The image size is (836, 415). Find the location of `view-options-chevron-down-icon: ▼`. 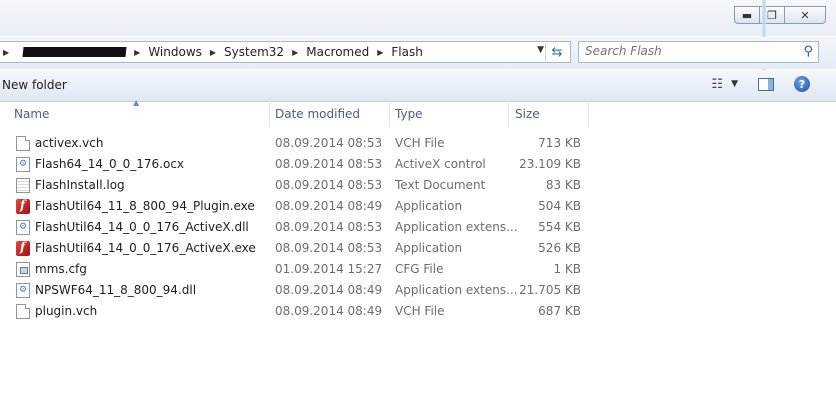

view-options-chevron-down-icon: ▼ is located at coordinates (734, 84).